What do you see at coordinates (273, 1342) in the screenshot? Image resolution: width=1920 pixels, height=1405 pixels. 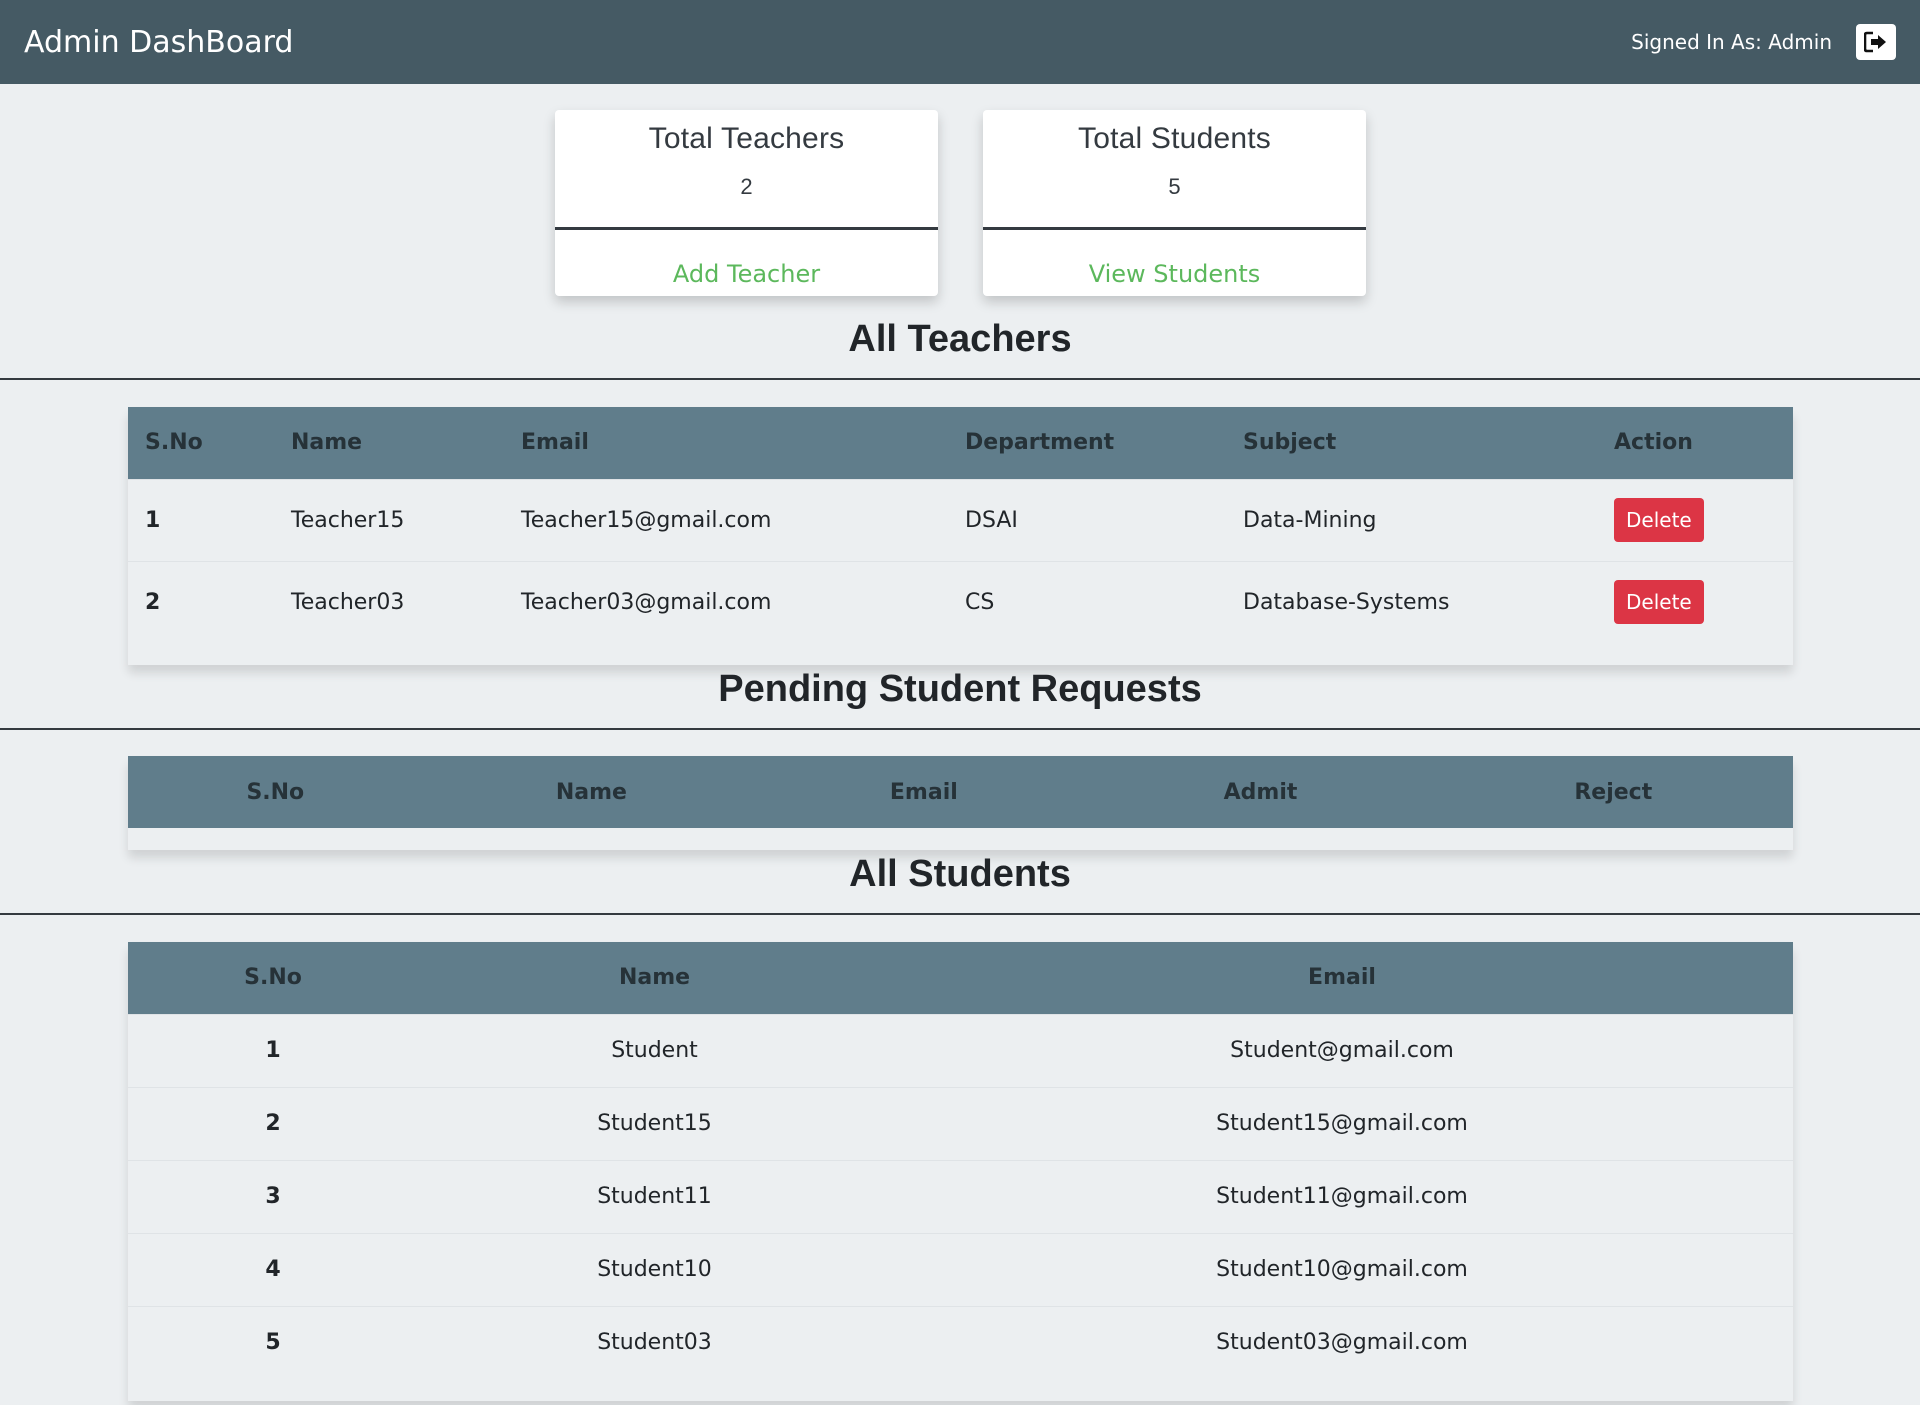 I see `row-number: 5` at bounding box center [273, 1342].